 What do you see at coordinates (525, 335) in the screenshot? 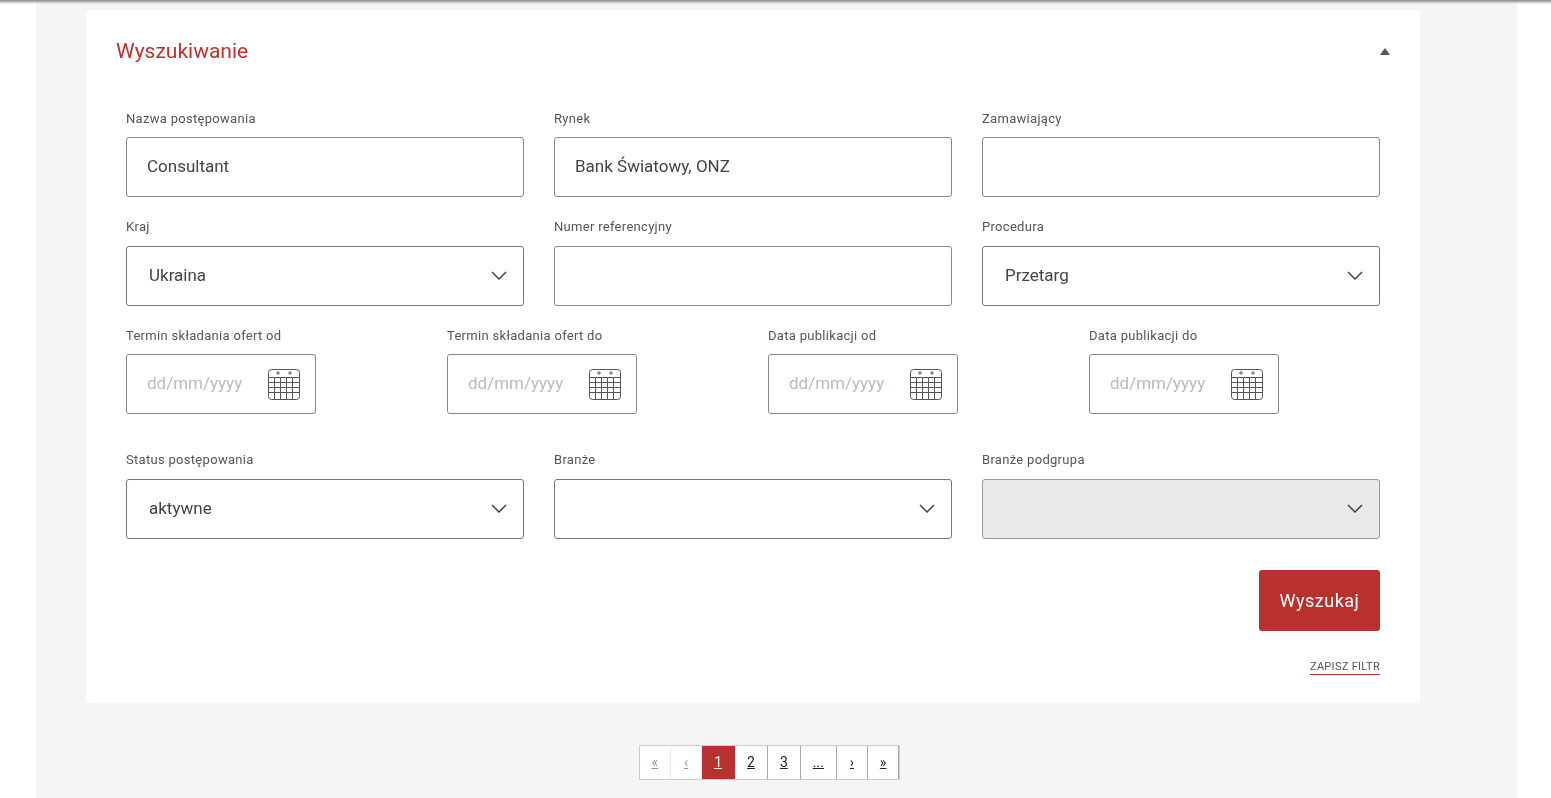
I see `field-label: Termin składania ofert do` at bounding box center [525, 335].